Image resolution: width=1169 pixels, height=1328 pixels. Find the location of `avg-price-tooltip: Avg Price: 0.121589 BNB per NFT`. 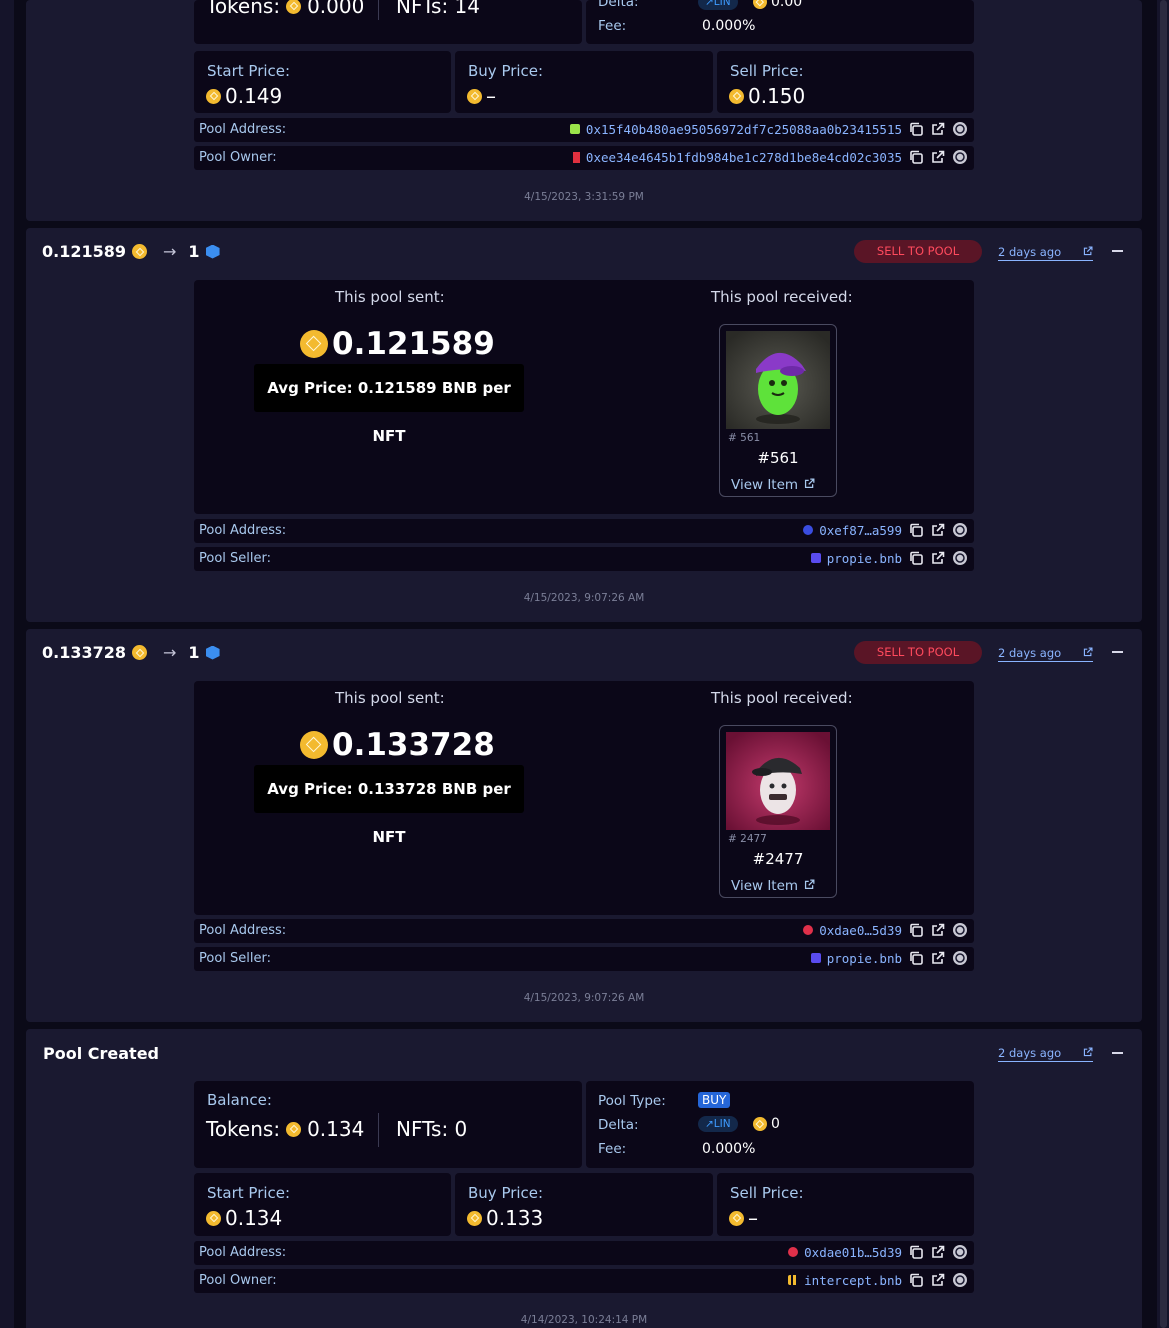

avg-price-tooltip: Avg Price: 0.121589 BNB per NFT is located at coordinates (389, 404).